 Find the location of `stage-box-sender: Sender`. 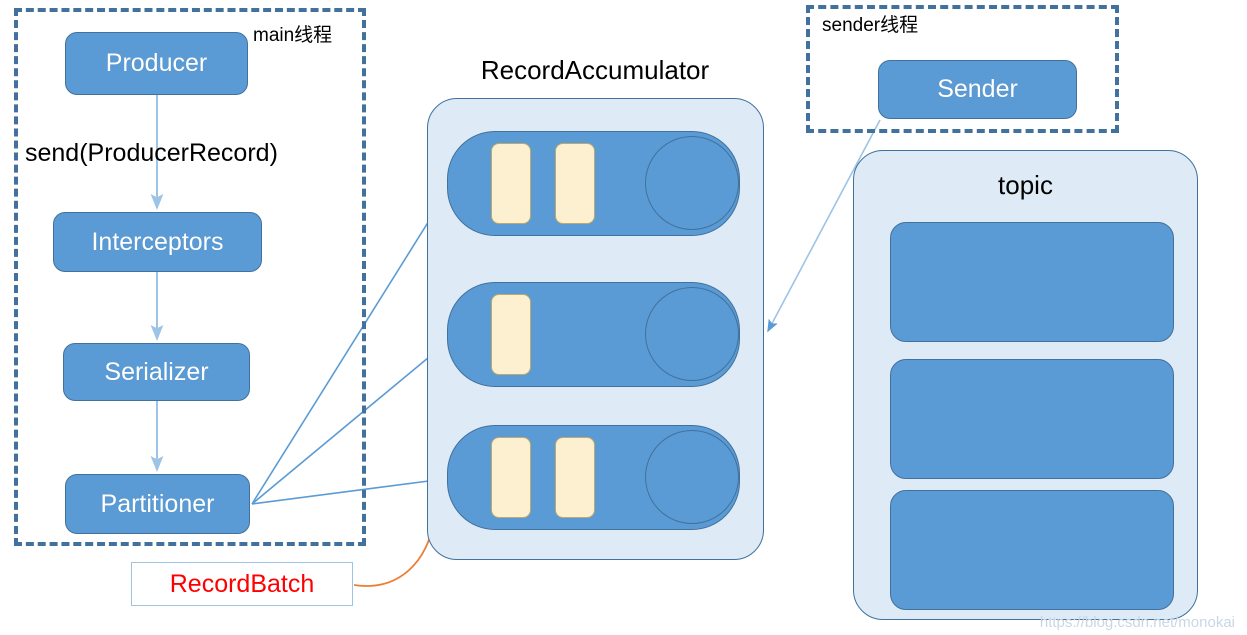

stage-box-sender: Sender is located at coordinates (977, 89).